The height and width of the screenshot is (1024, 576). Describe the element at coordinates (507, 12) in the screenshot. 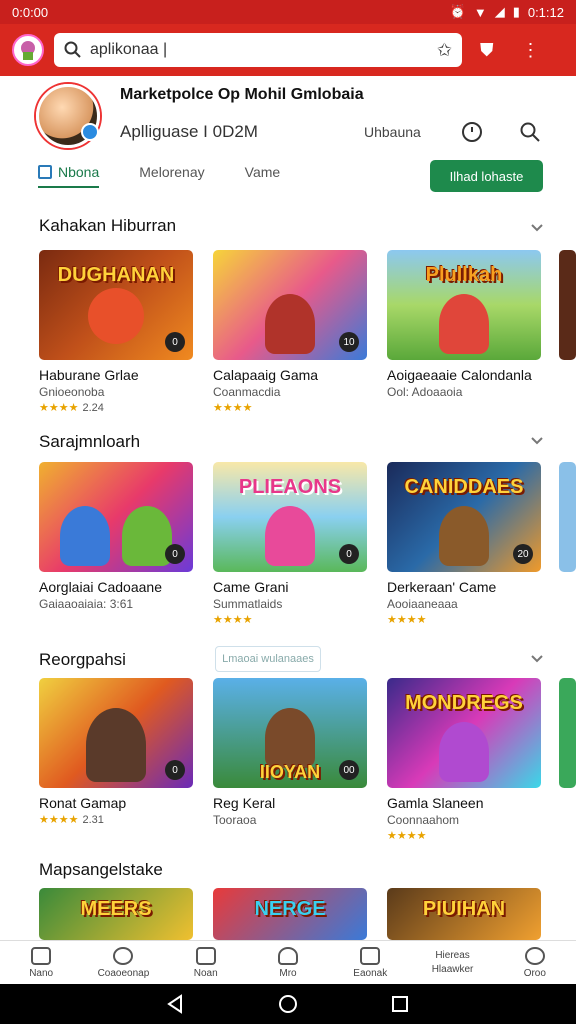

I see `status-icons: ⏰ ▼ ◢ ▮ 0:1:12` at that location.